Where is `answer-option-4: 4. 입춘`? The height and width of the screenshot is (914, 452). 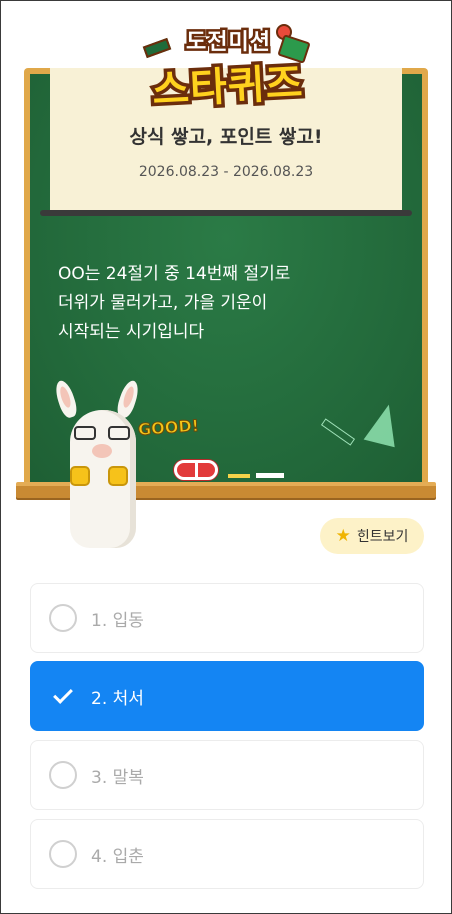 answer-option-4: 4. 입춘 is located at coordinates (227, 854).